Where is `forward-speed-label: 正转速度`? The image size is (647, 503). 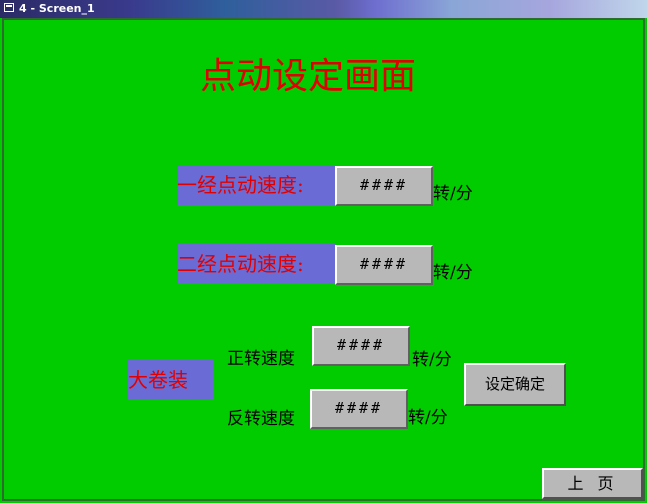
forward-speed-label: 正转速度 is located at coordinates (261, 359).